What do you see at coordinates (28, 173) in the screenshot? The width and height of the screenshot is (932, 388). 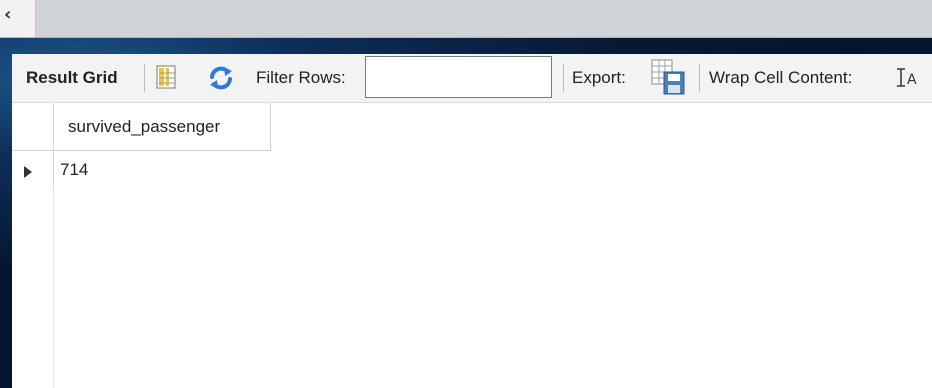 I see `row-pointer-icon` at bounding box center [28, 173].